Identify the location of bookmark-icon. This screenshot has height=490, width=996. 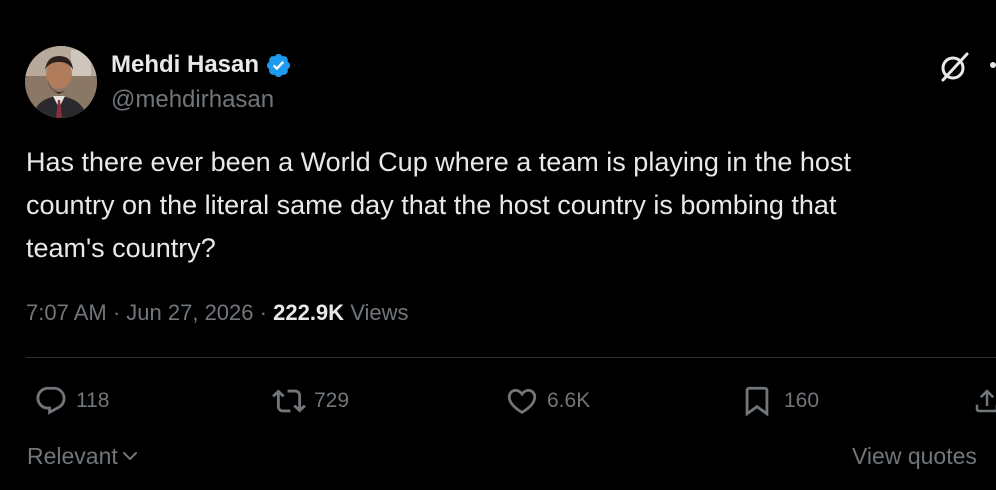
(757, 401).